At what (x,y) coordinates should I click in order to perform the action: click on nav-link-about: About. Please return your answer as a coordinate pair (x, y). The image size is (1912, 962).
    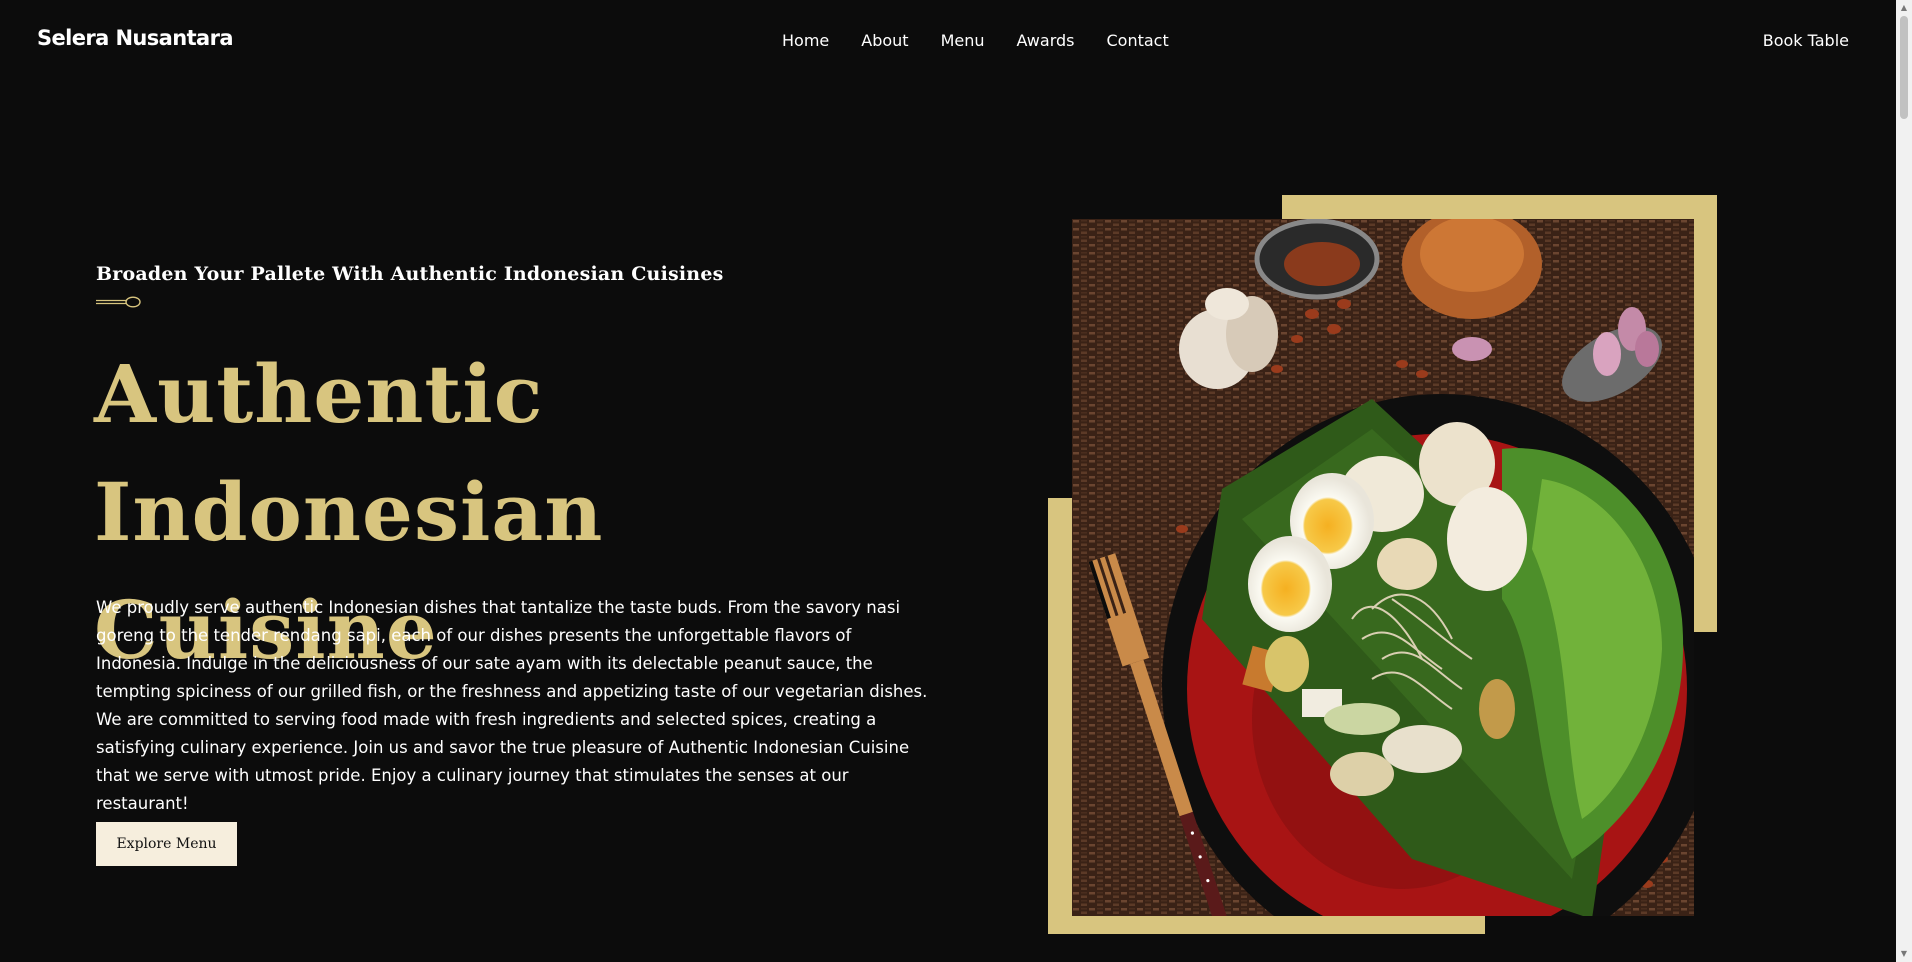
    Looking at the image, I should click on (884, 40).